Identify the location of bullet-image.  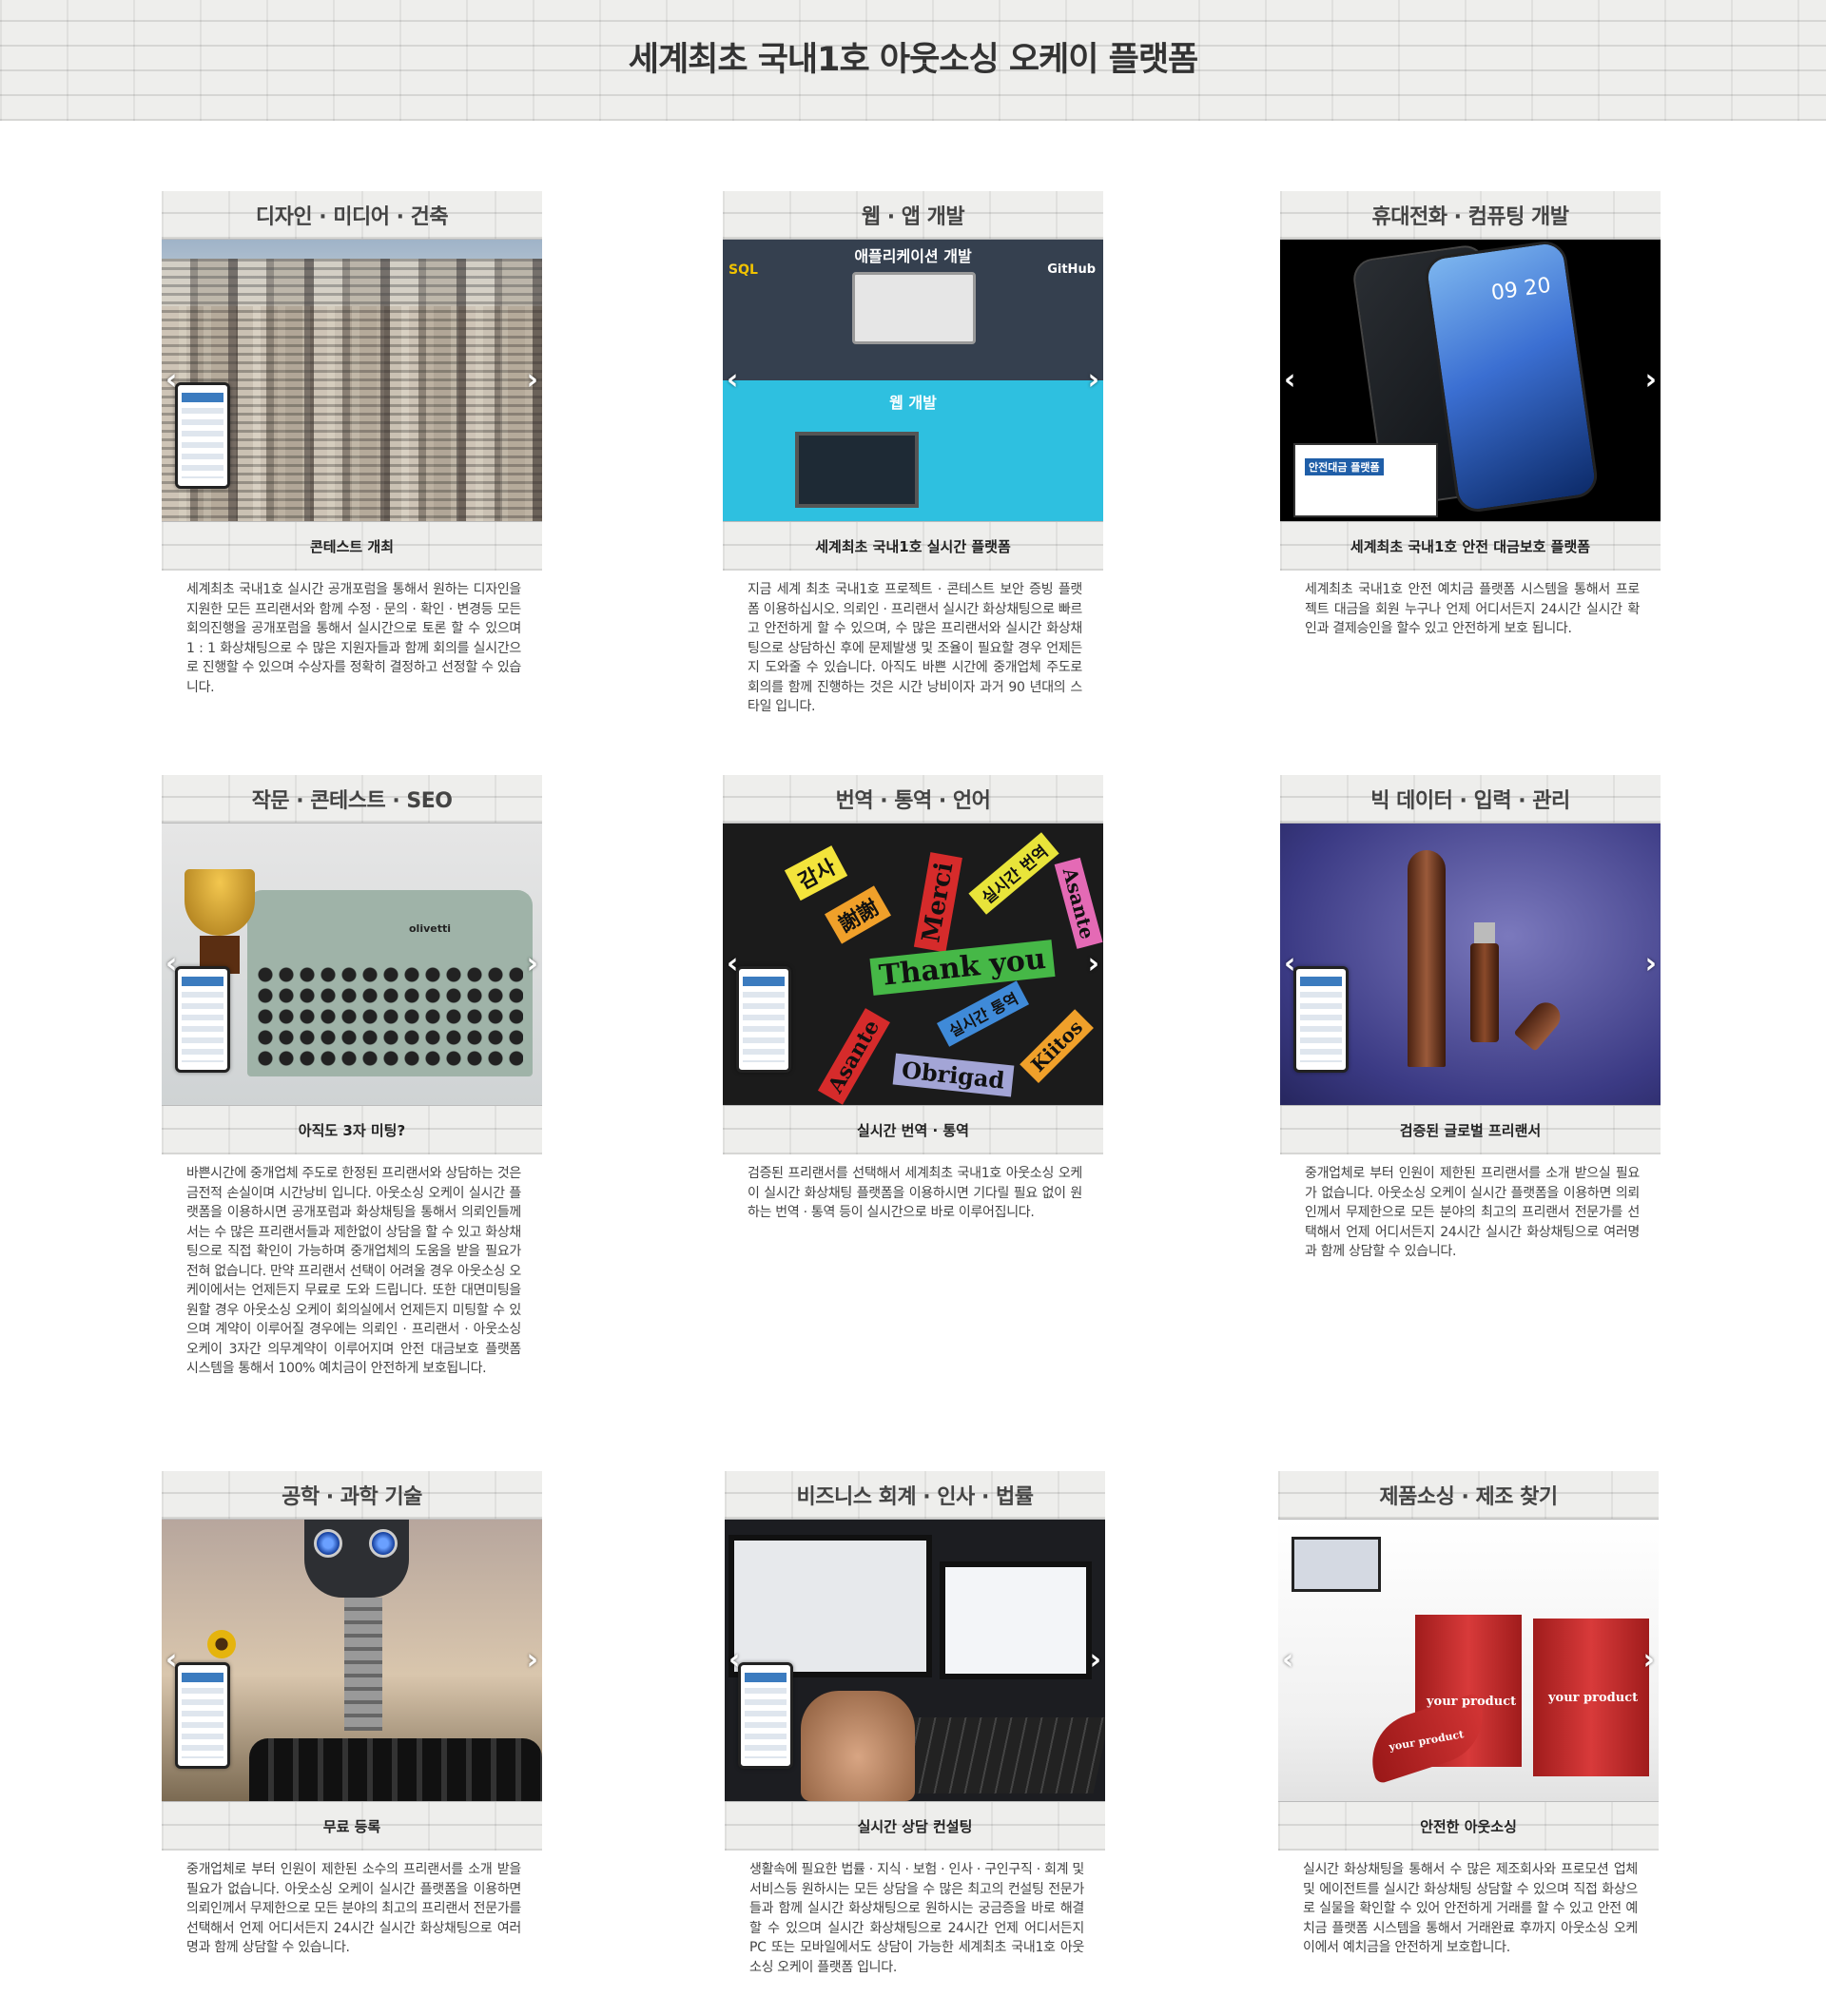
(1427, 958).